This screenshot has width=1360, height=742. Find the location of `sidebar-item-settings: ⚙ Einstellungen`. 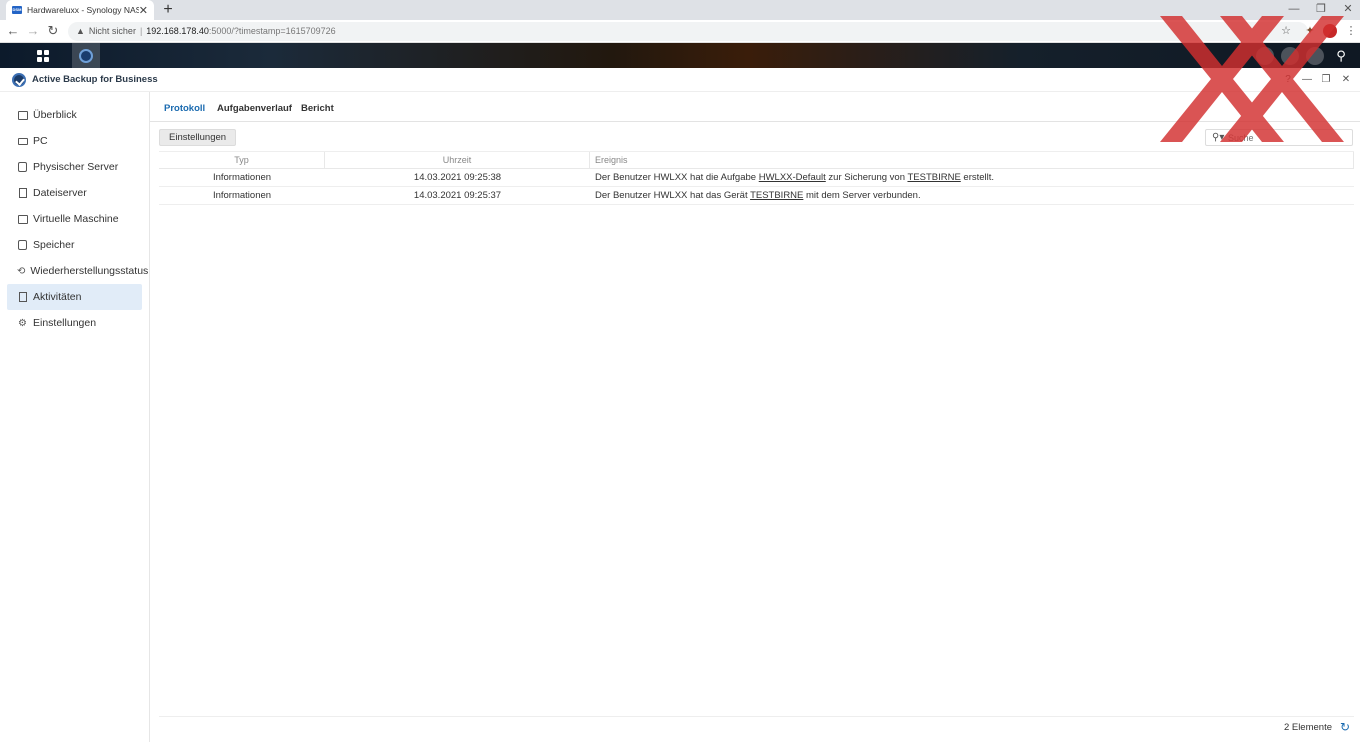

sidebar-item-settings: ⚙ Einstellungen is located at coordinates (74, 323).